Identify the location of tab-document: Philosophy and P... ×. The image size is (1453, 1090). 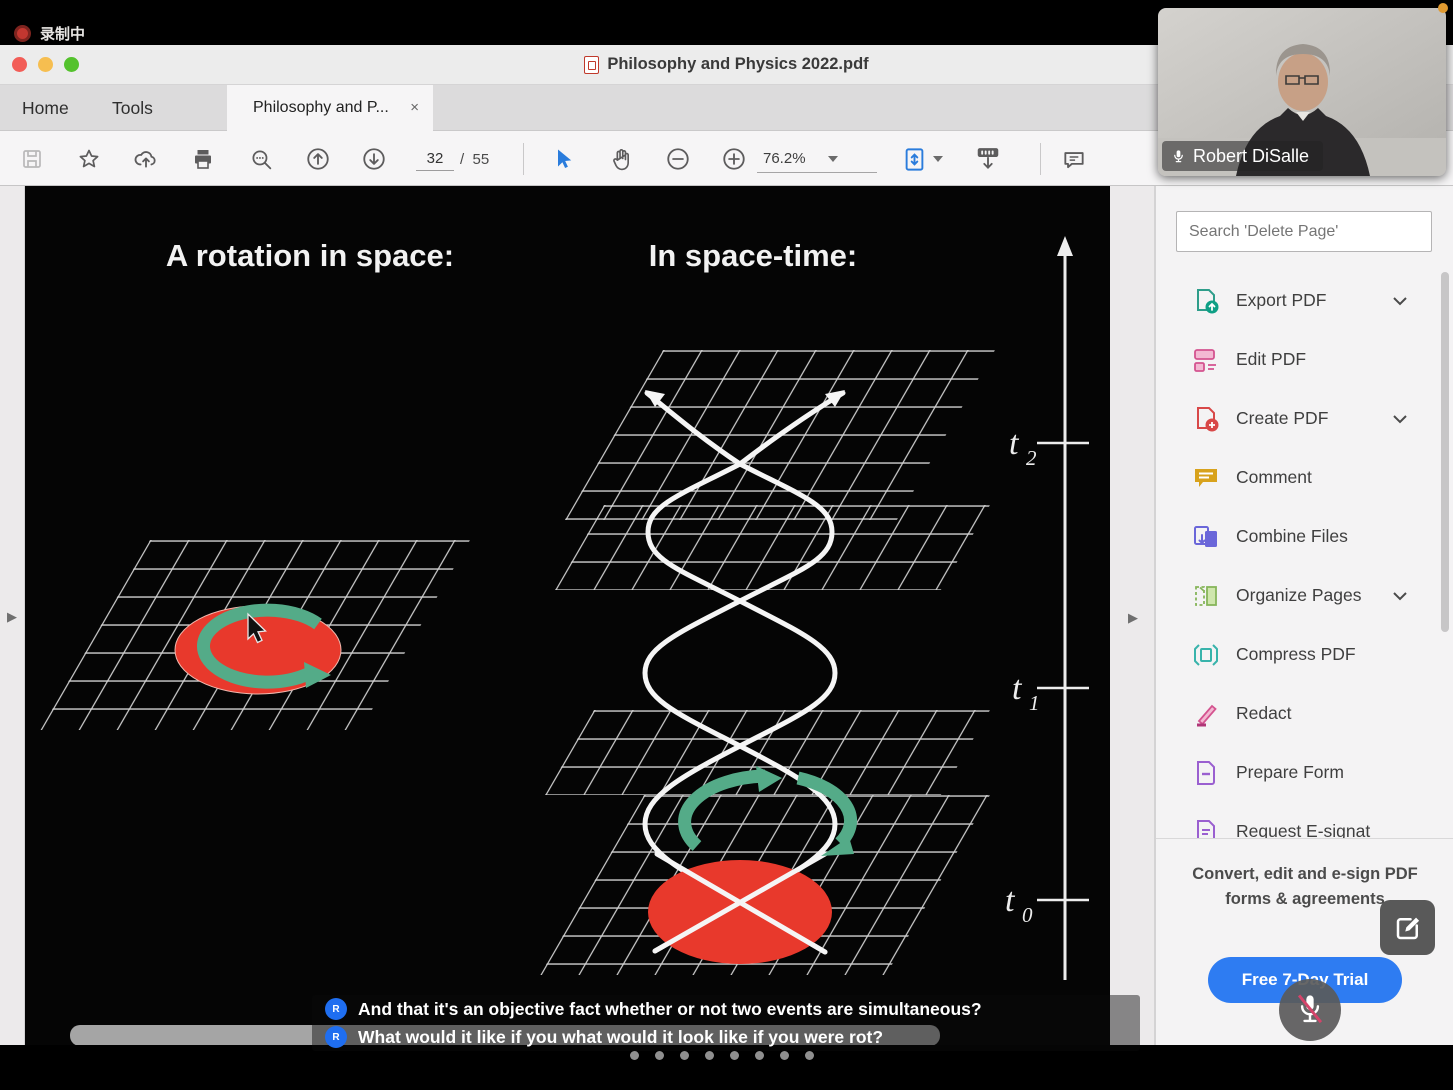
(330, 108).